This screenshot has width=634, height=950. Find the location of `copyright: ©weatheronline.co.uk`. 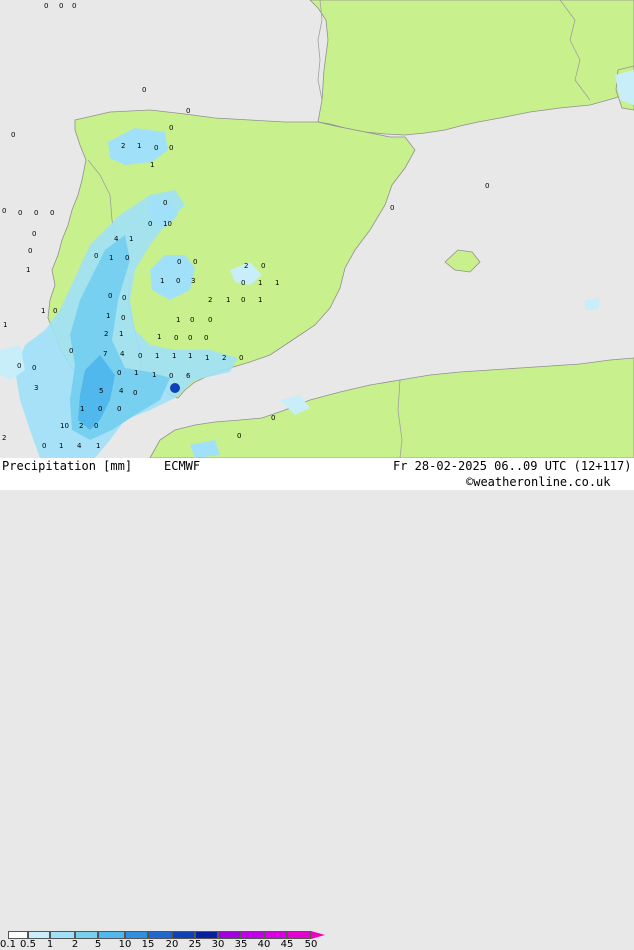

copyright: ©weatheronline.co.uk is located at coordinates (538, 482).